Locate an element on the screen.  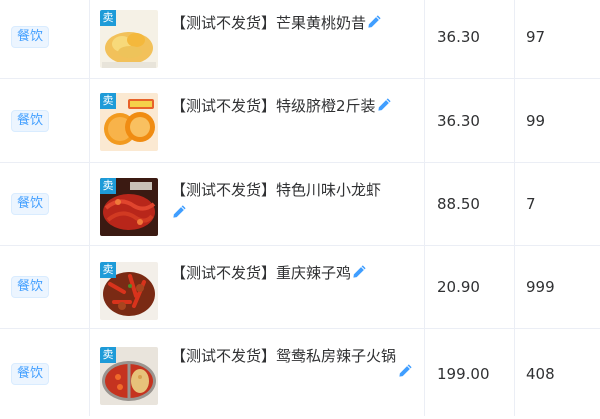
product-name: 【测试不发货】鸳鸯私房辣子火锅 is located at coordinates (283, 356).